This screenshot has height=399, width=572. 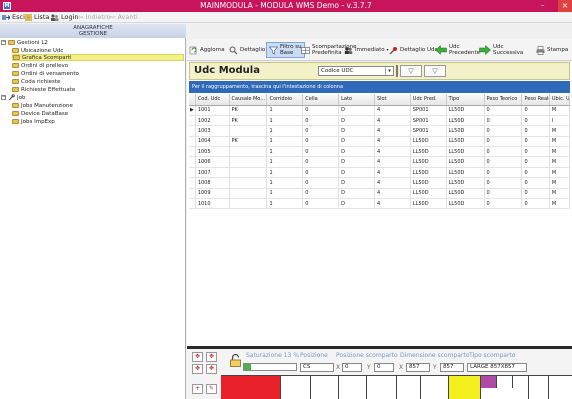 What do you see at coordinates (212, 194) in the screenshot?
I see `table-cell: 1009` at bounding box center [212, 194].